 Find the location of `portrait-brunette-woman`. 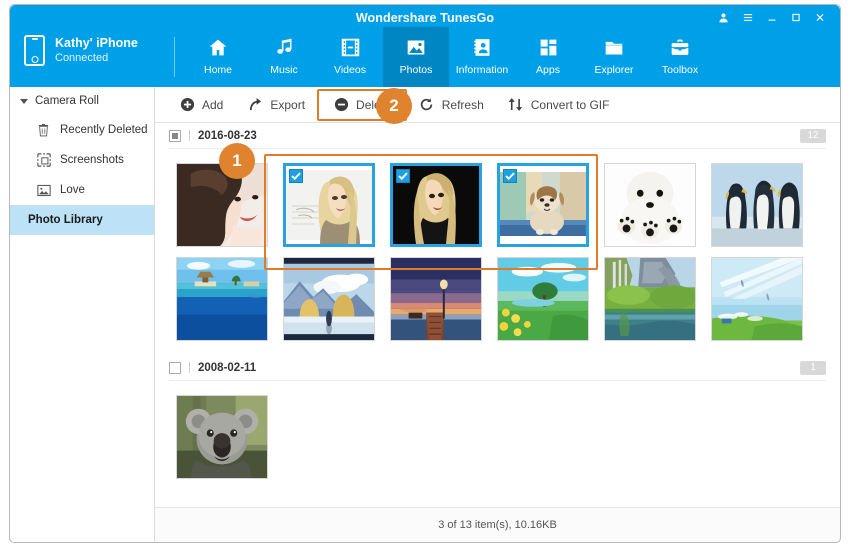

portrait-brunette-woman is located at coordinates (221, 205).